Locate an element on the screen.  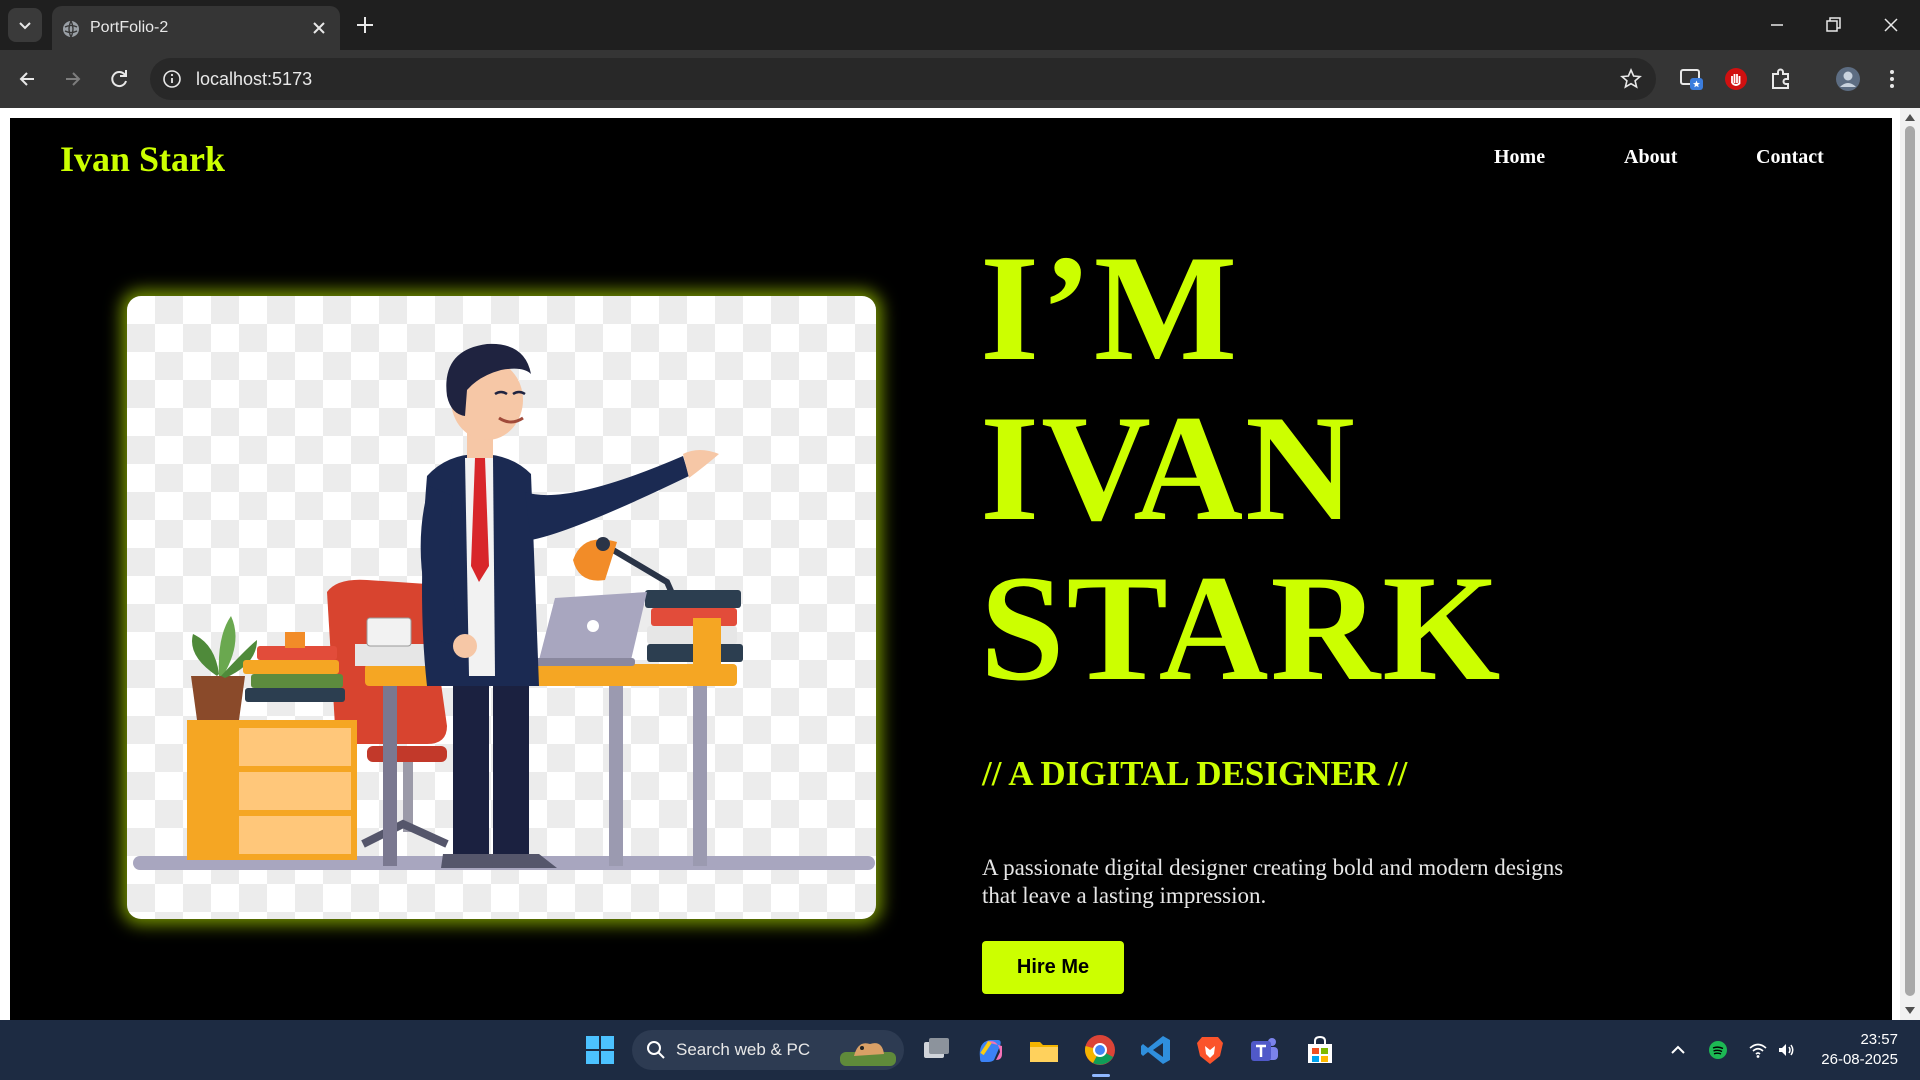
profile-avatar-icon is located at coordinates (1848, 79).